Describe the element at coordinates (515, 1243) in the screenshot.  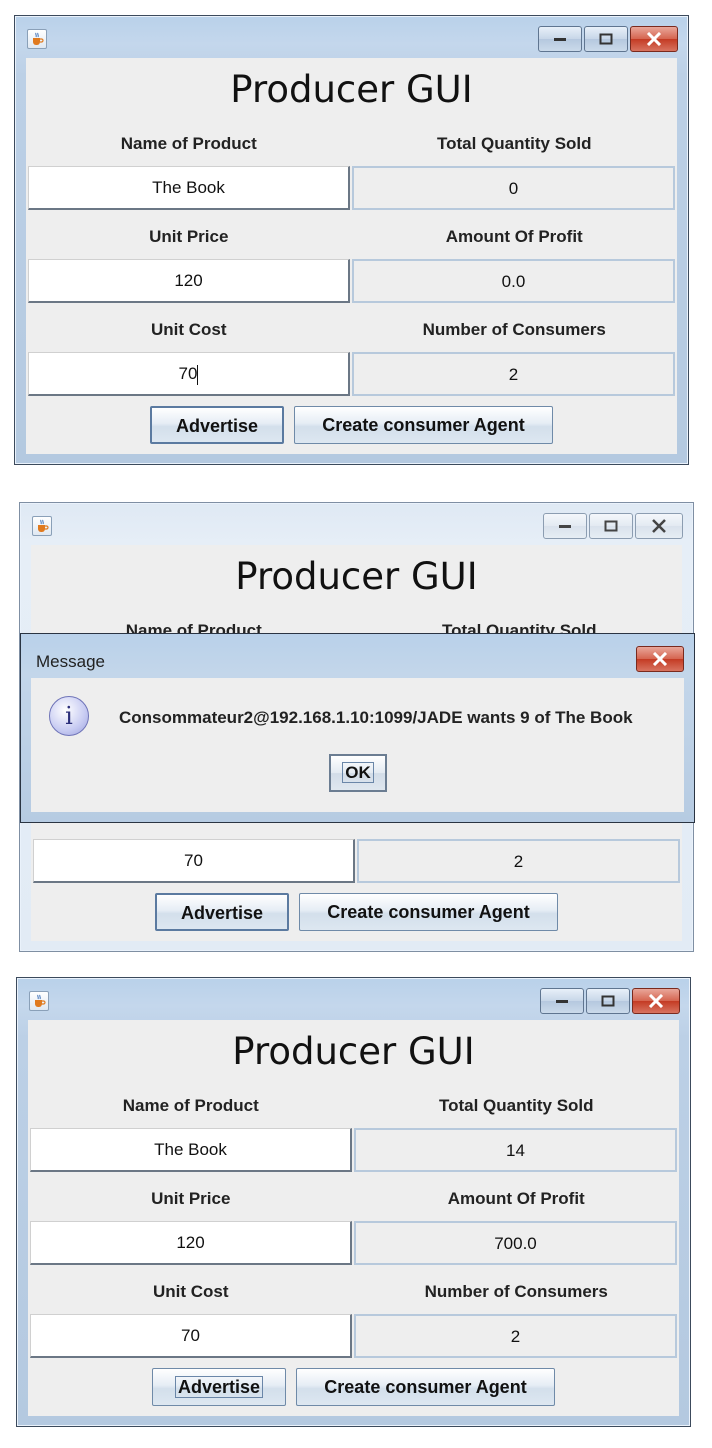
I see `amount-of-profit-field: 700.0` at that location.